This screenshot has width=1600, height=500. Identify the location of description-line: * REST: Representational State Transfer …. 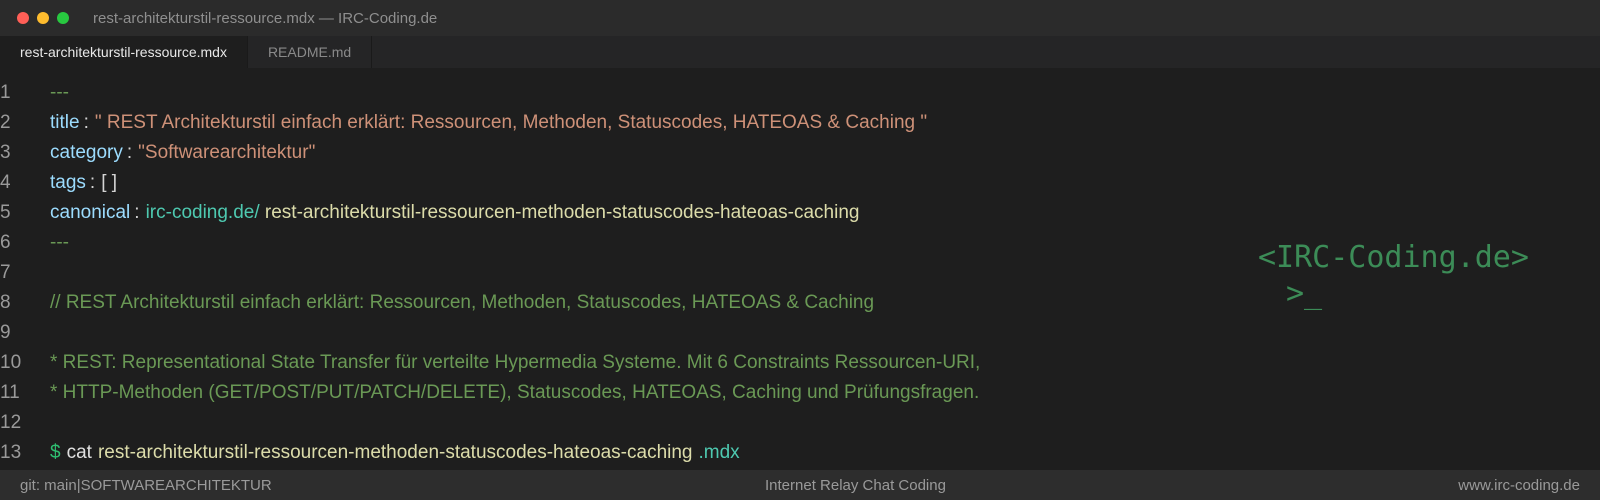
(515, 362).